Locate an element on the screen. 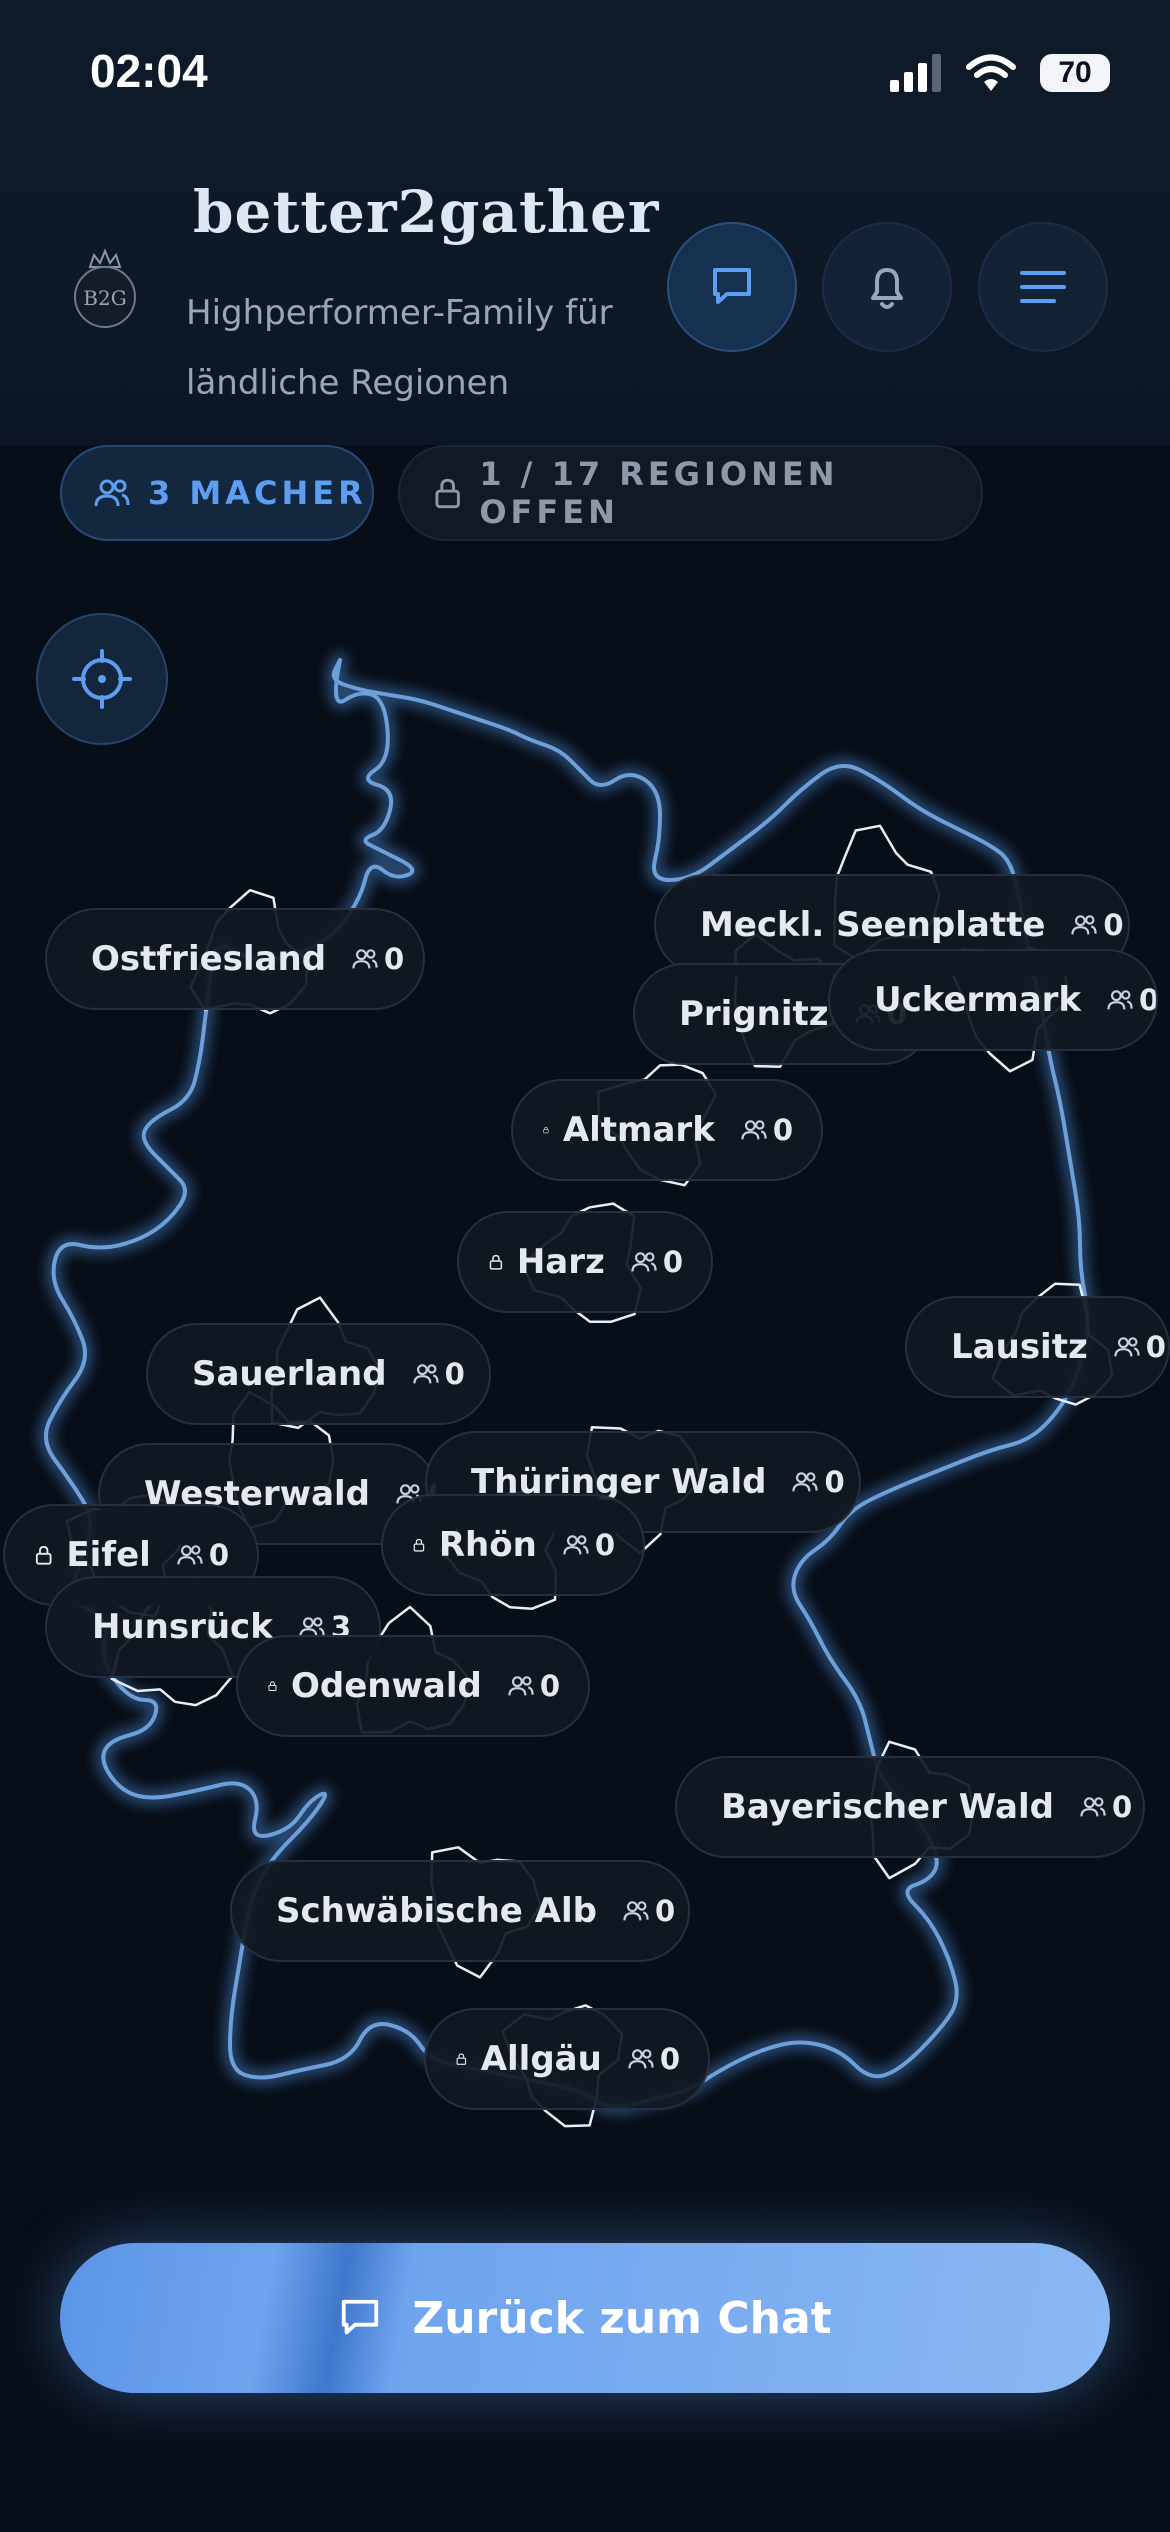 The image size is (1170, 2532). region-chip: Harz 0 is located at coordinates (585, 1262).